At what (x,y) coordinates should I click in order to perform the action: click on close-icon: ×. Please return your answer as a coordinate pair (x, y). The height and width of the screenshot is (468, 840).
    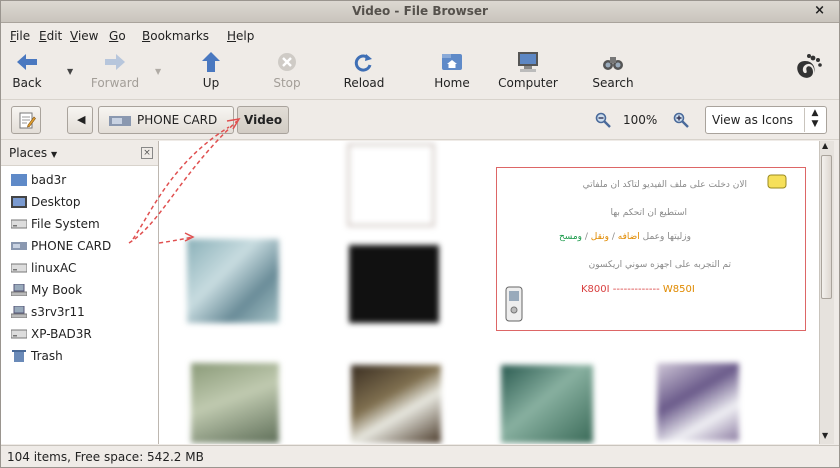
    Looking at the image, I should click on (819, 10).